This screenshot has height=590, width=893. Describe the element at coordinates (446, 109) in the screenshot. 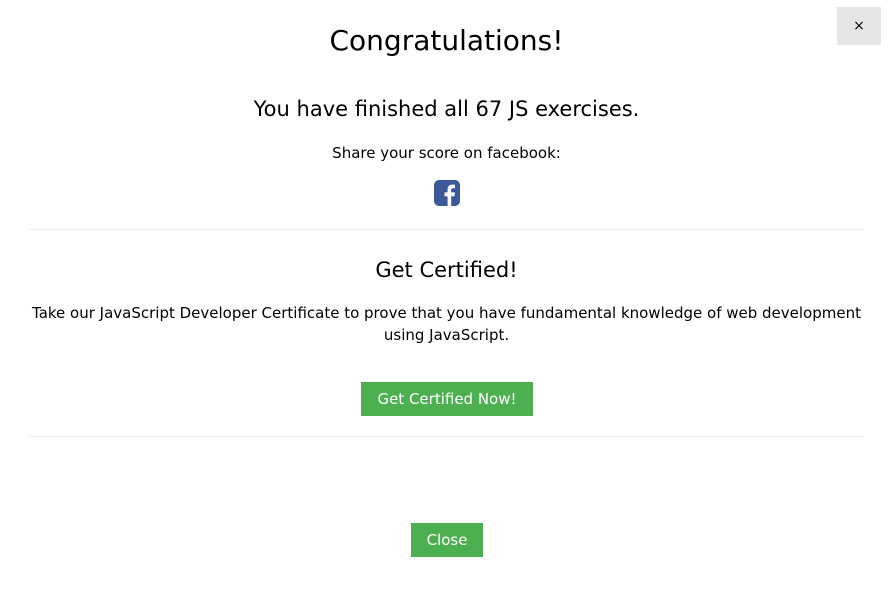

I see `finished-message: You have finished all 67 JS exercises.` at that location.